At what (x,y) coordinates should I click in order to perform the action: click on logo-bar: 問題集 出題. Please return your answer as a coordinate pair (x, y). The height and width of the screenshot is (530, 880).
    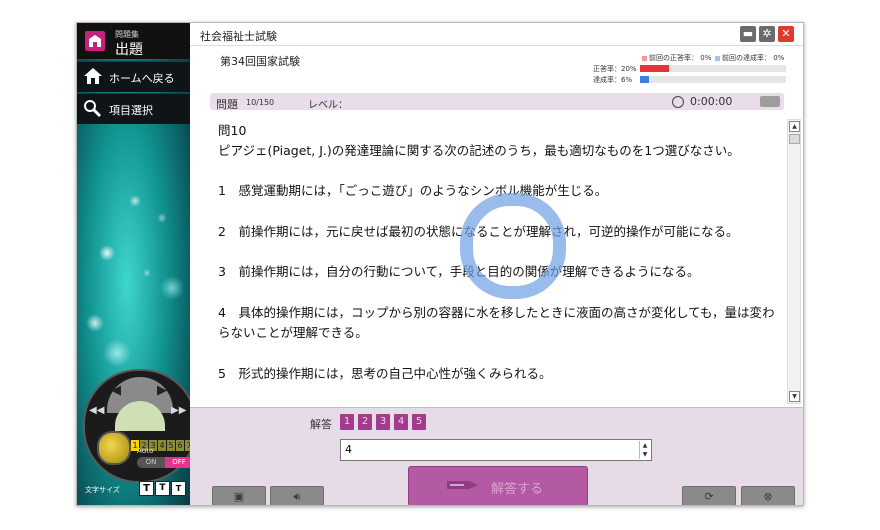
    Looking at the image, I should click on (133, 41).